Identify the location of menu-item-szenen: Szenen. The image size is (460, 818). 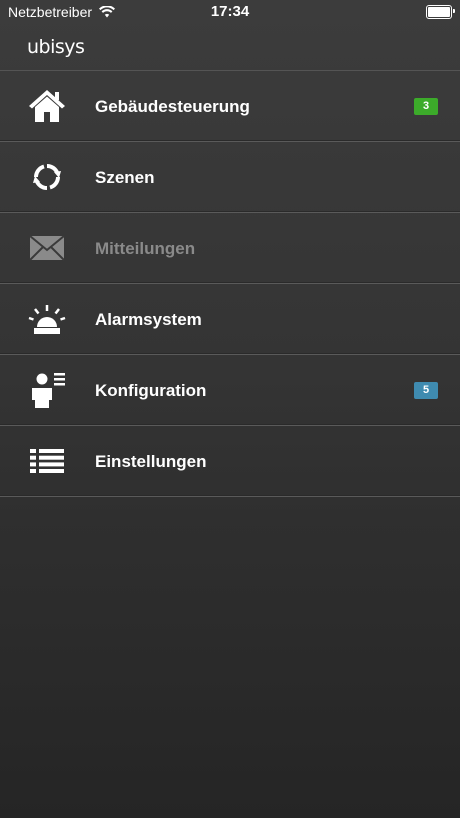
(230, 177).